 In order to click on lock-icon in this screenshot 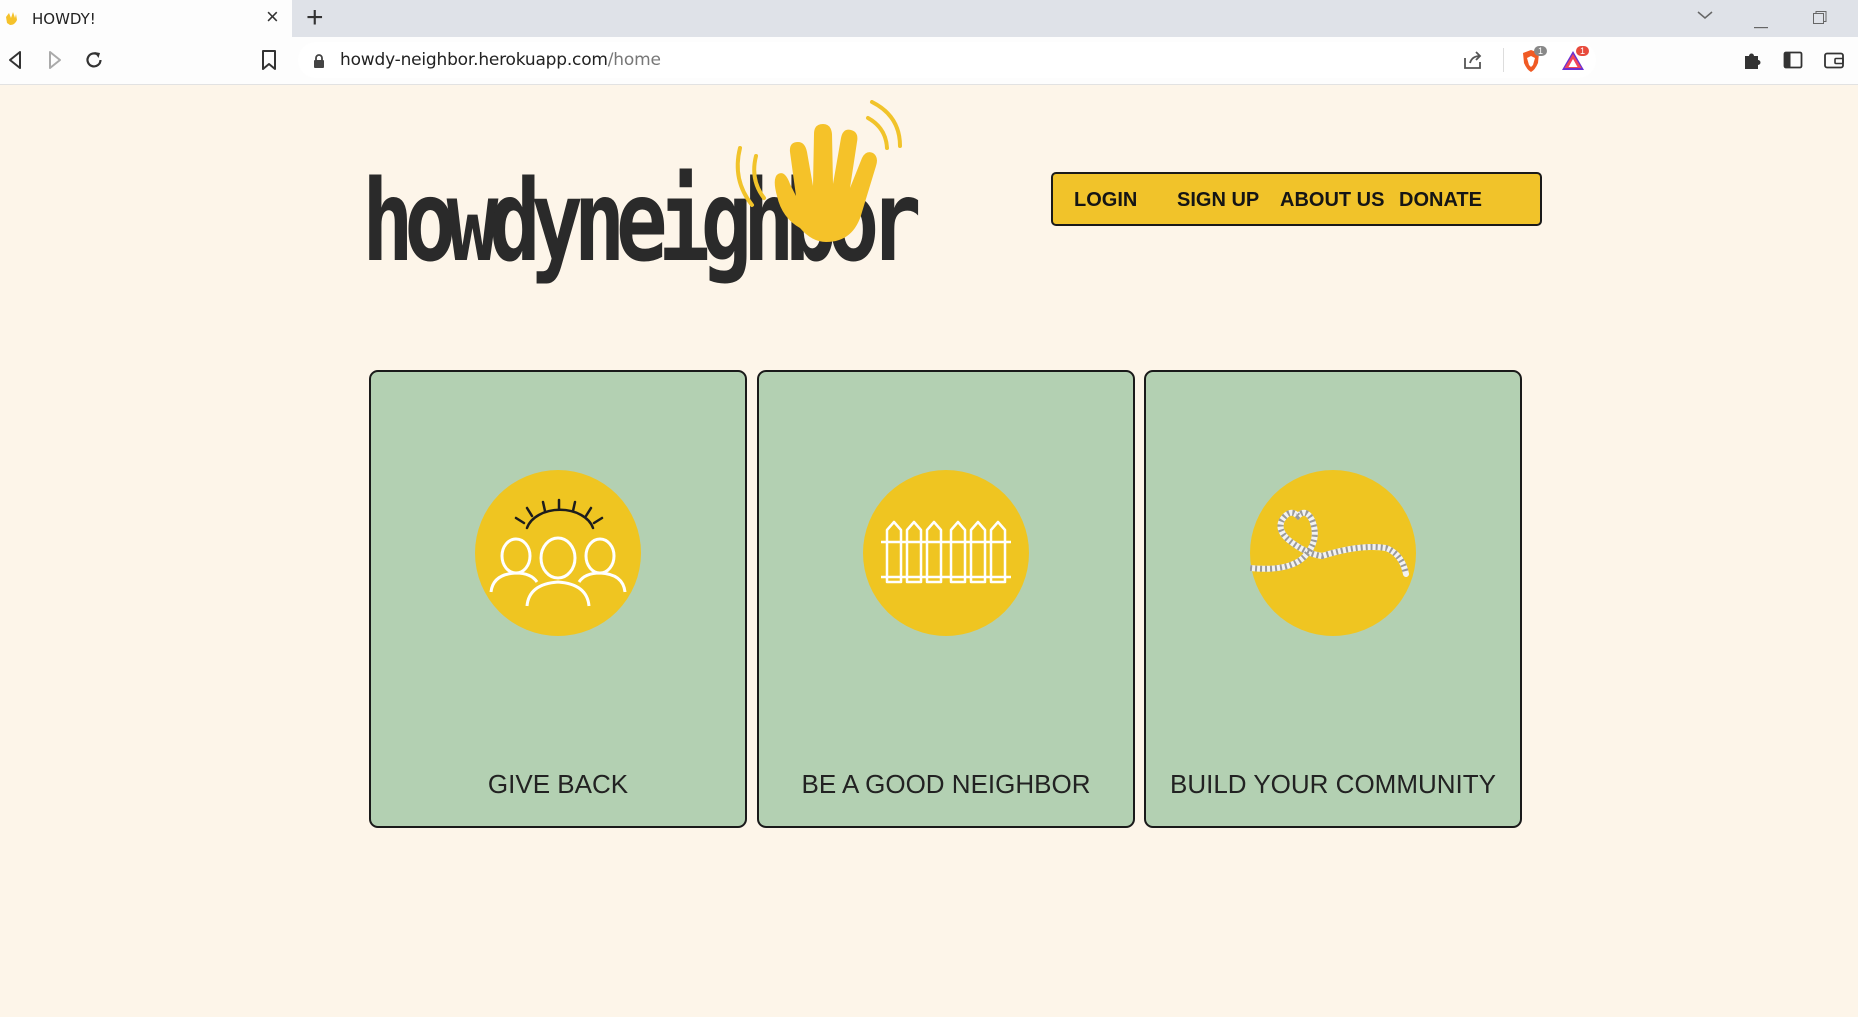, I will do `click(319, 61)`.